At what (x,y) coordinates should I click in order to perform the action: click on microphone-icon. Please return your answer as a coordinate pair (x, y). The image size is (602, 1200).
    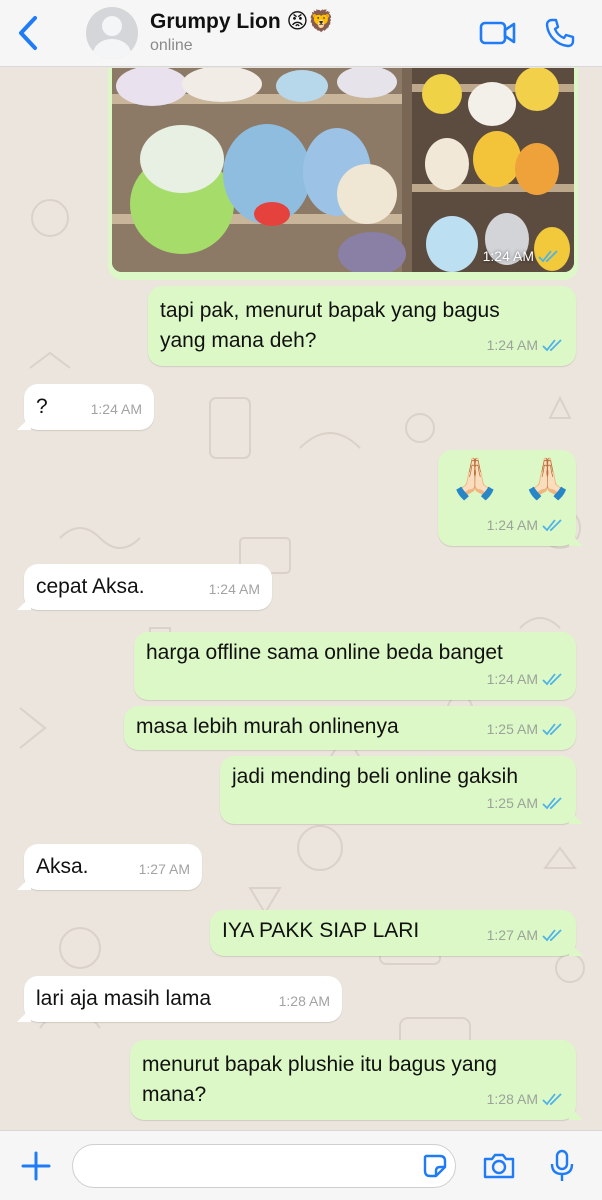
    Looking at the image, I should click on (562, 1165).